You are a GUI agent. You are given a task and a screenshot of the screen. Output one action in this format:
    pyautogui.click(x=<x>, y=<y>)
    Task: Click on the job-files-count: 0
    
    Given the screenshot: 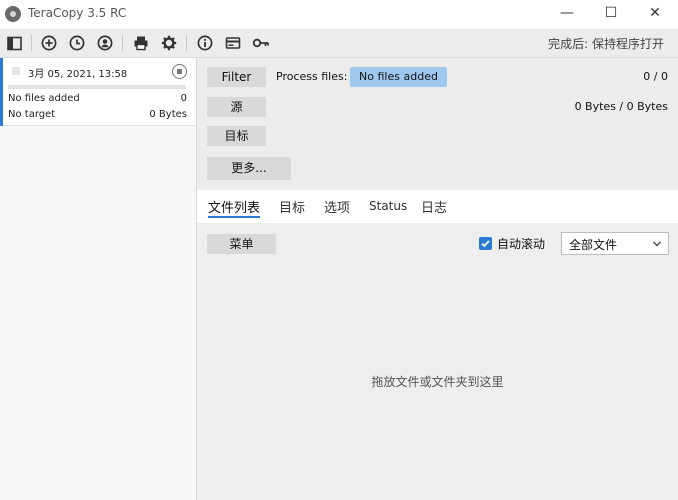 What is the action you would take?
    pyautogui.click(x=183, y=98)
    